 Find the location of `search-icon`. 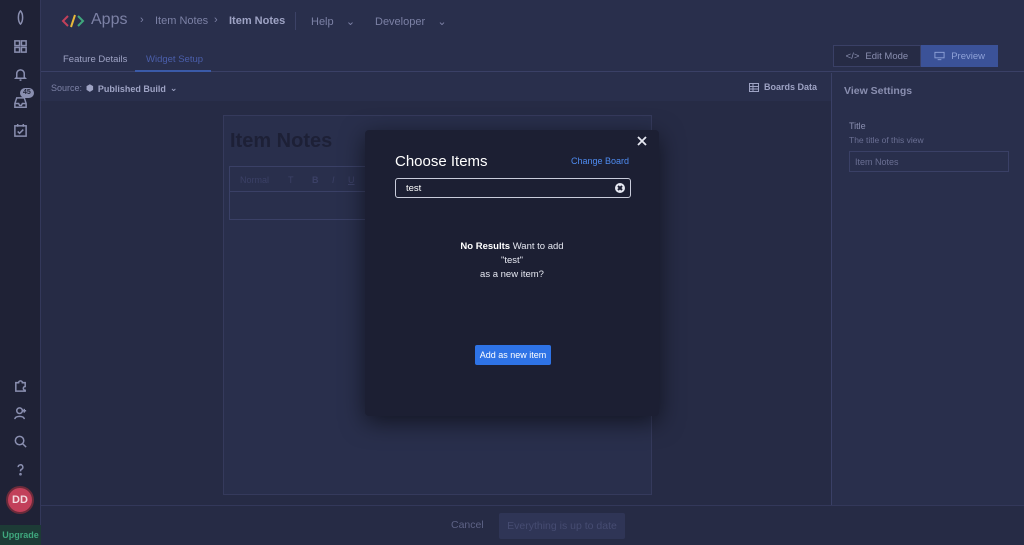

search-icon is located at coordinates (20, 441).